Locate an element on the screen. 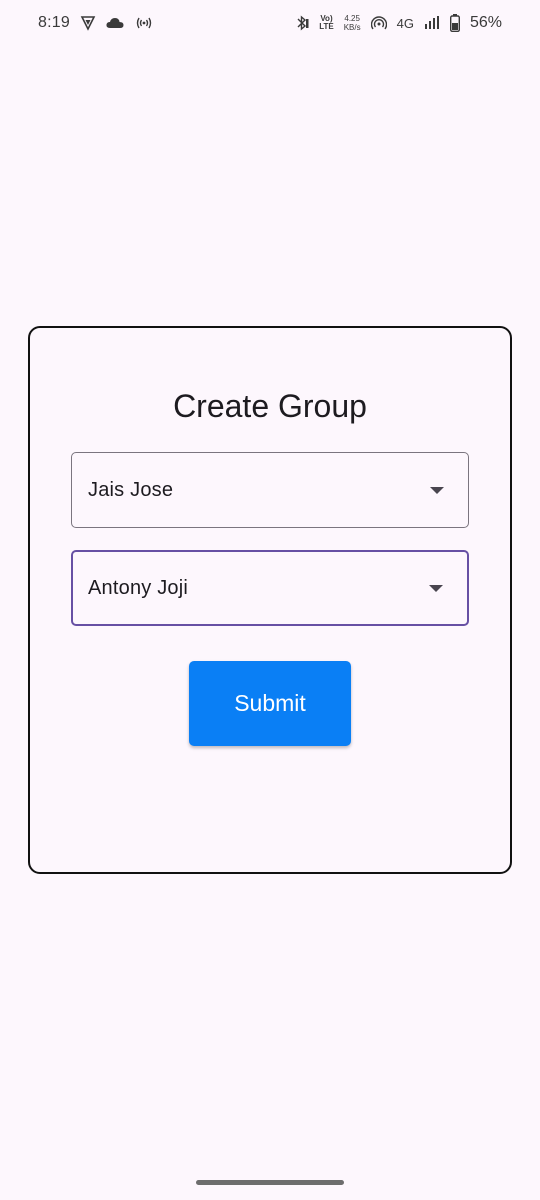 The height and width of the screenshot is (1200, 540). bluetooth-icon is located at coordinates (302, 23).